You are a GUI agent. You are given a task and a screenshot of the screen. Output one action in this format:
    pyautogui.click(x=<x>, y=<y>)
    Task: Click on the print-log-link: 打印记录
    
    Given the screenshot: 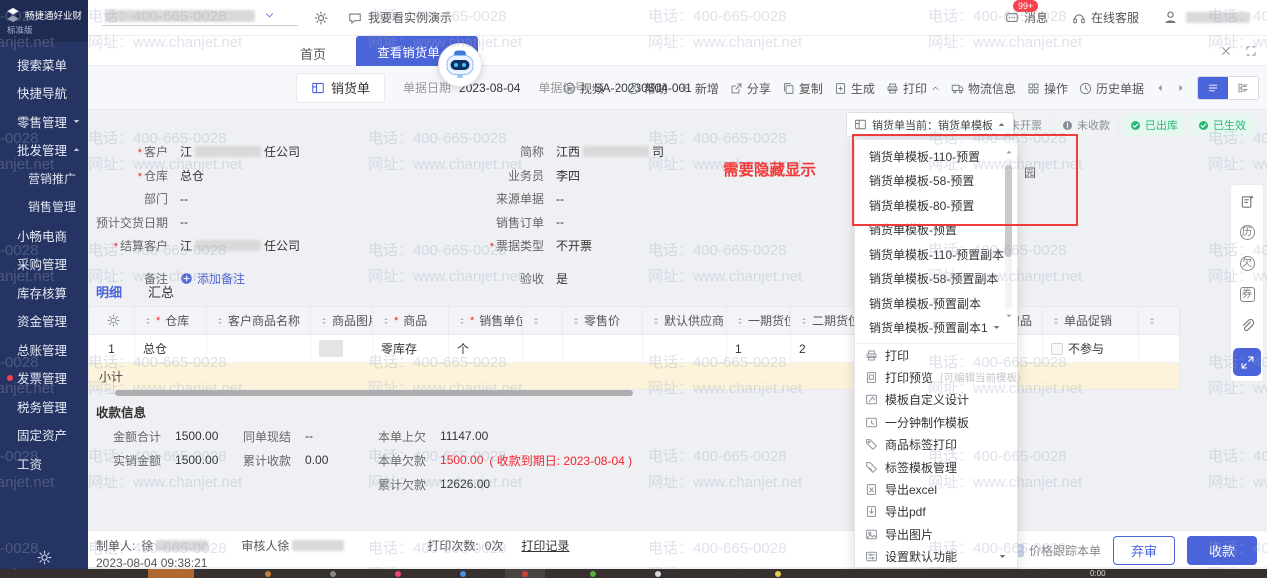 What is the action you would take?
    pyautogui.click(x=545, y=545)
    